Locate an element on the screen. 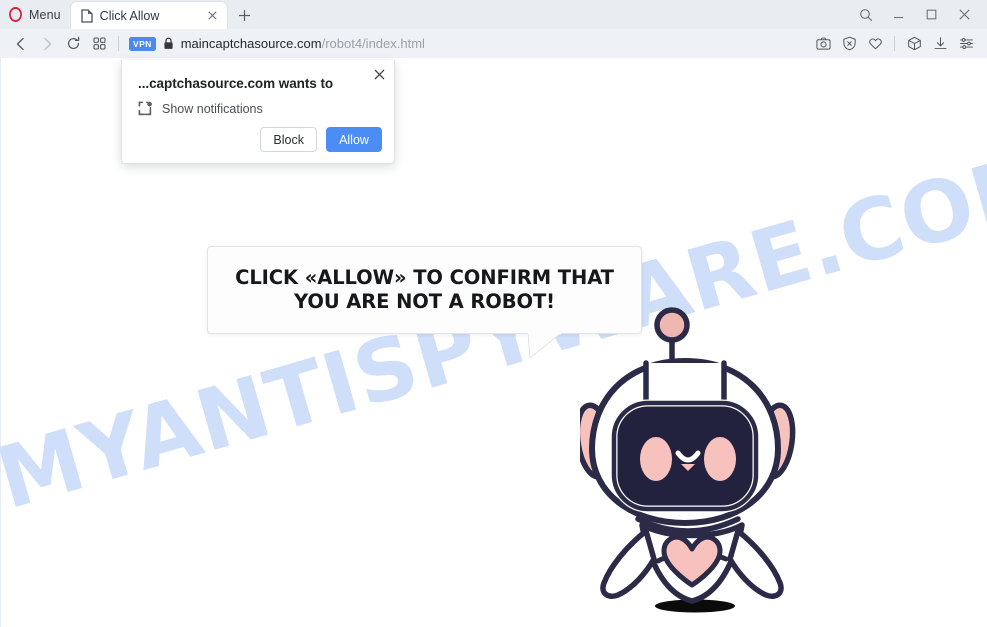  opera-logo-icon is located at coordinates (15, 14).